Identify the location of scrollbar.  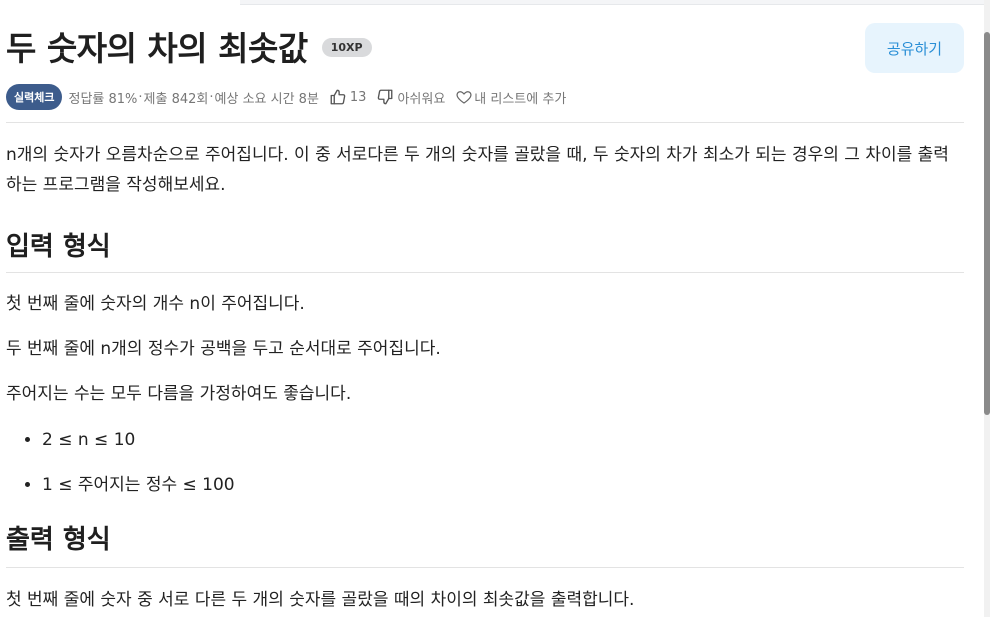
(987, 308).